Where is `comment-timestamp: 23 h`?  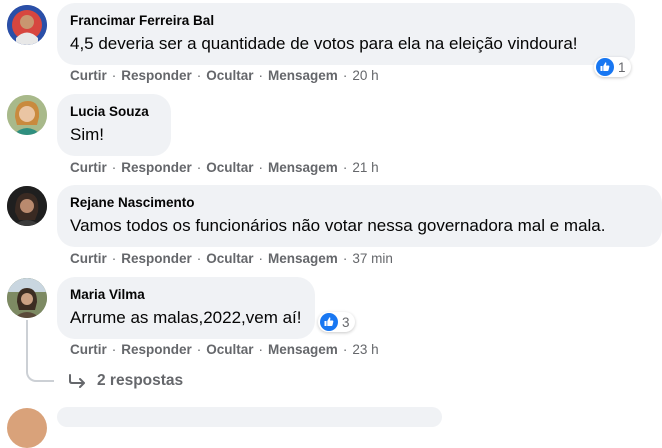
comment-timestamp: 23 h is located at coordinates (365, 349).